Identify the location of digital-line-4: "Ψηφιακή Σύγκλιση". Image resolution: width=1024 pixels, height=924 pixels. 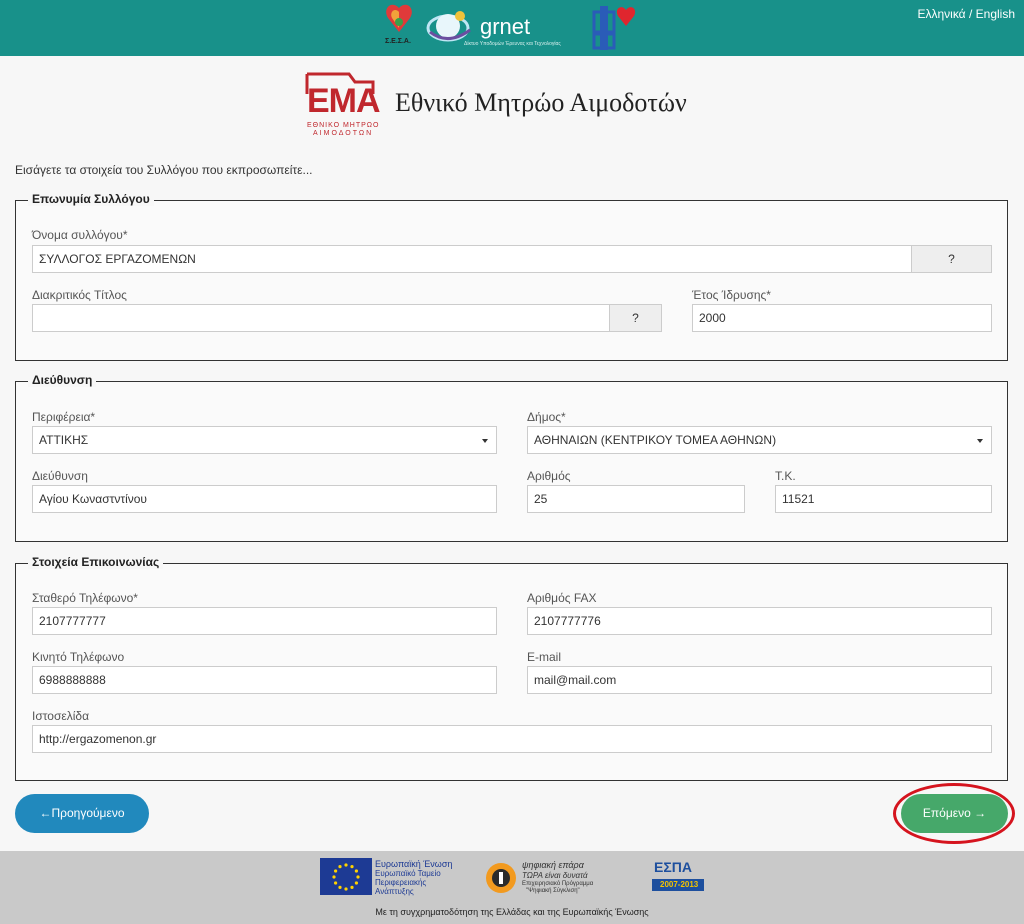
(553, 891).